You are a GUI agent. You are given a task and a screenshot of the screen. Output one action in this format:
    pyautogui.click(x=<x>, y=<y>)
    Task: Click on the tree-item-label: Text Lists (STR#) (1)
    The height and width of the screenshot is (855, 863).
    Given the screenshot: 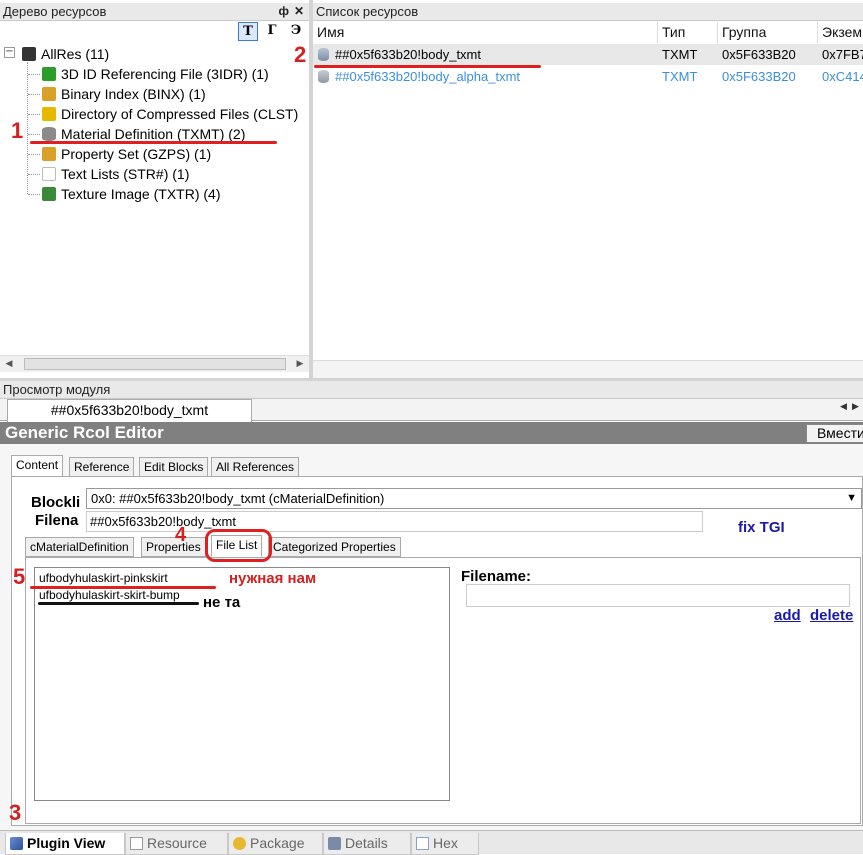 What is the action you would take?
    pyautogui.click(x=125, y=174)
    